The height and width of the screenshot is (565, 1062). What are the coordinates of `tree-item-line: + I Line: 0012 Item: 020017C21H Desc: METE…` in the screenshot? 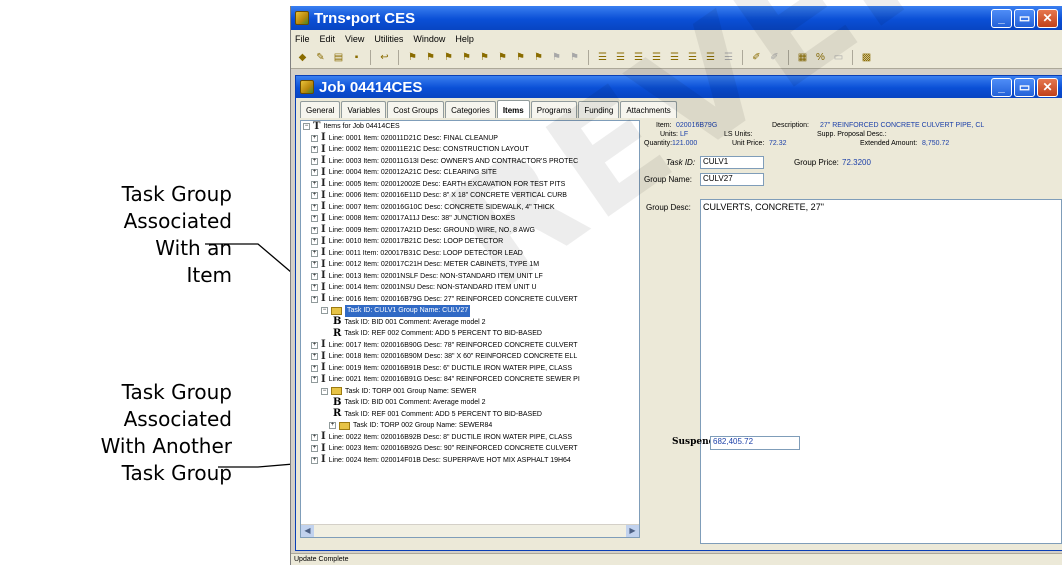 It's located at (470, 265).